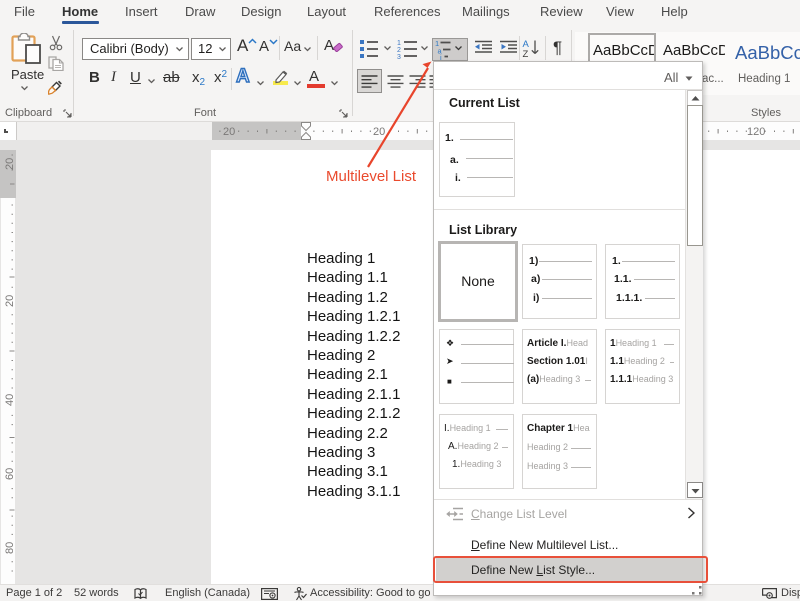 This screenshot has height=601, width=800. Describe the element at coordinates (756, 132) in the screenshot. I see `svg-text: 120` at that location.